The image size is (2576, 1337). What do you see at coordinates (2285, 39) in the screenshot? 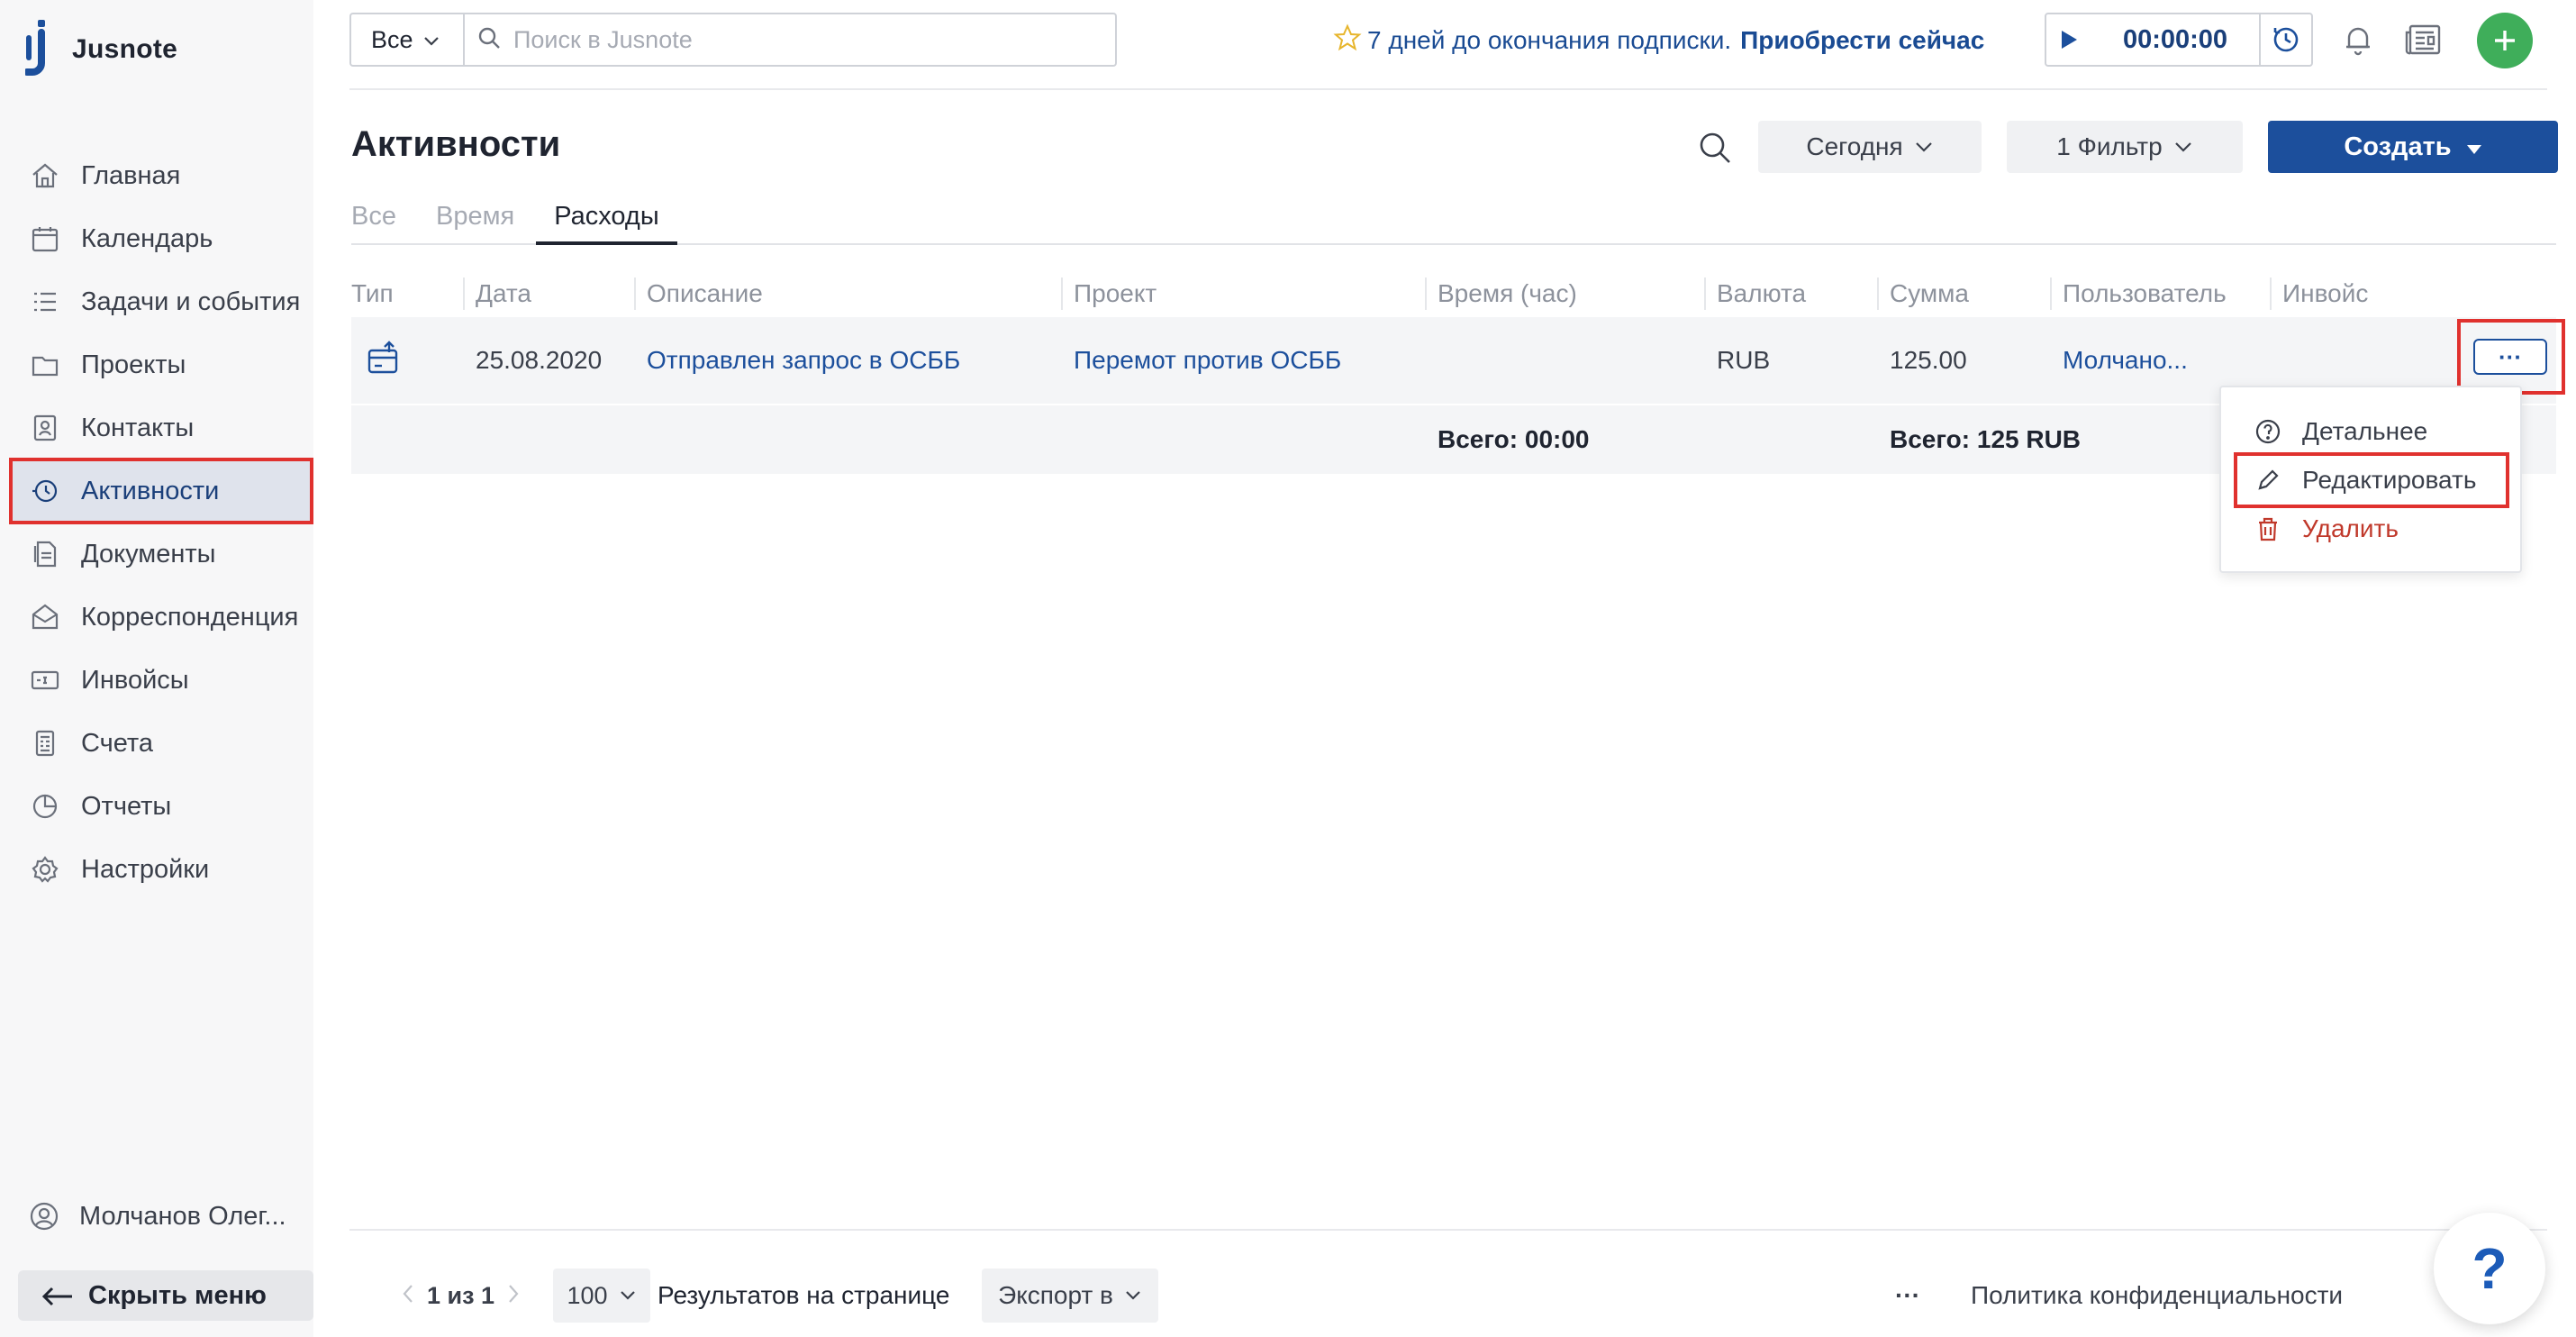
I see `timer-history-icon` at bounding box center [2285, 39].